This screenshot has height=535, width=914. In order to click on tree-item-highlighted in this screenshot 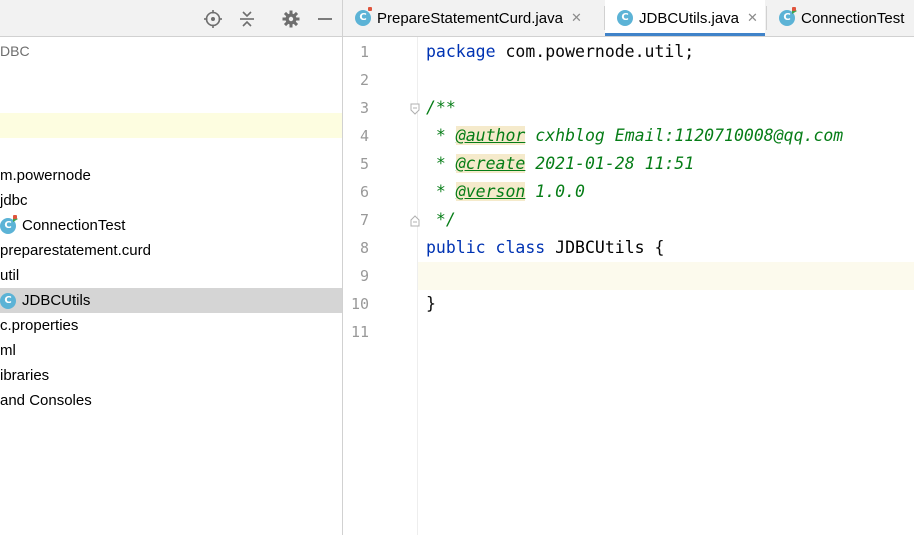, I will do `click(171, 125)`.